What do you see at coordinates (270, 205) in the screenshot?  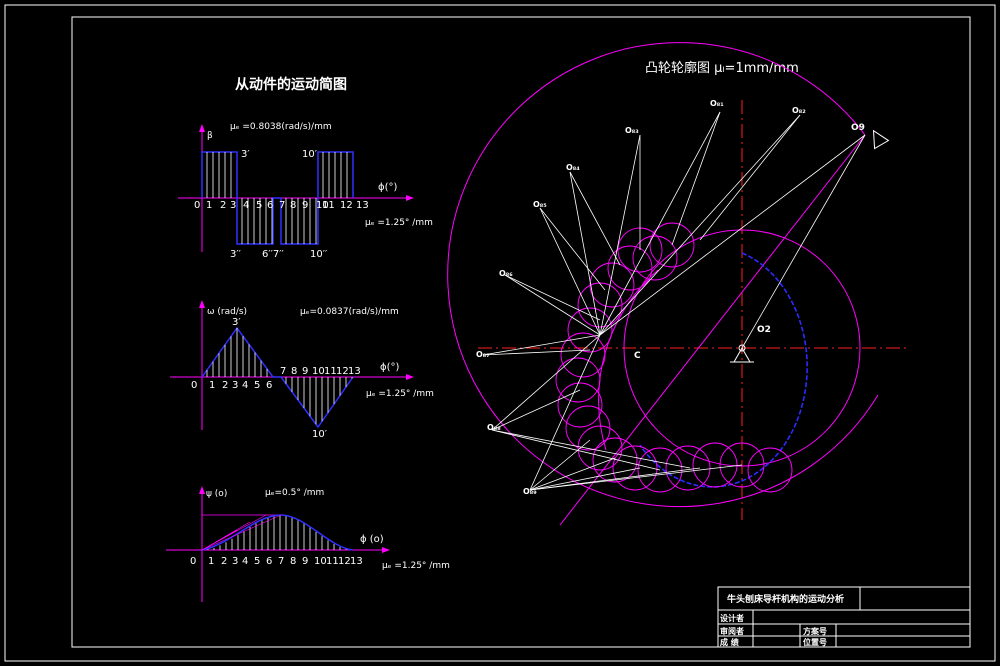 I see `accel-point-6: 6` at bounding box center [270, 205].